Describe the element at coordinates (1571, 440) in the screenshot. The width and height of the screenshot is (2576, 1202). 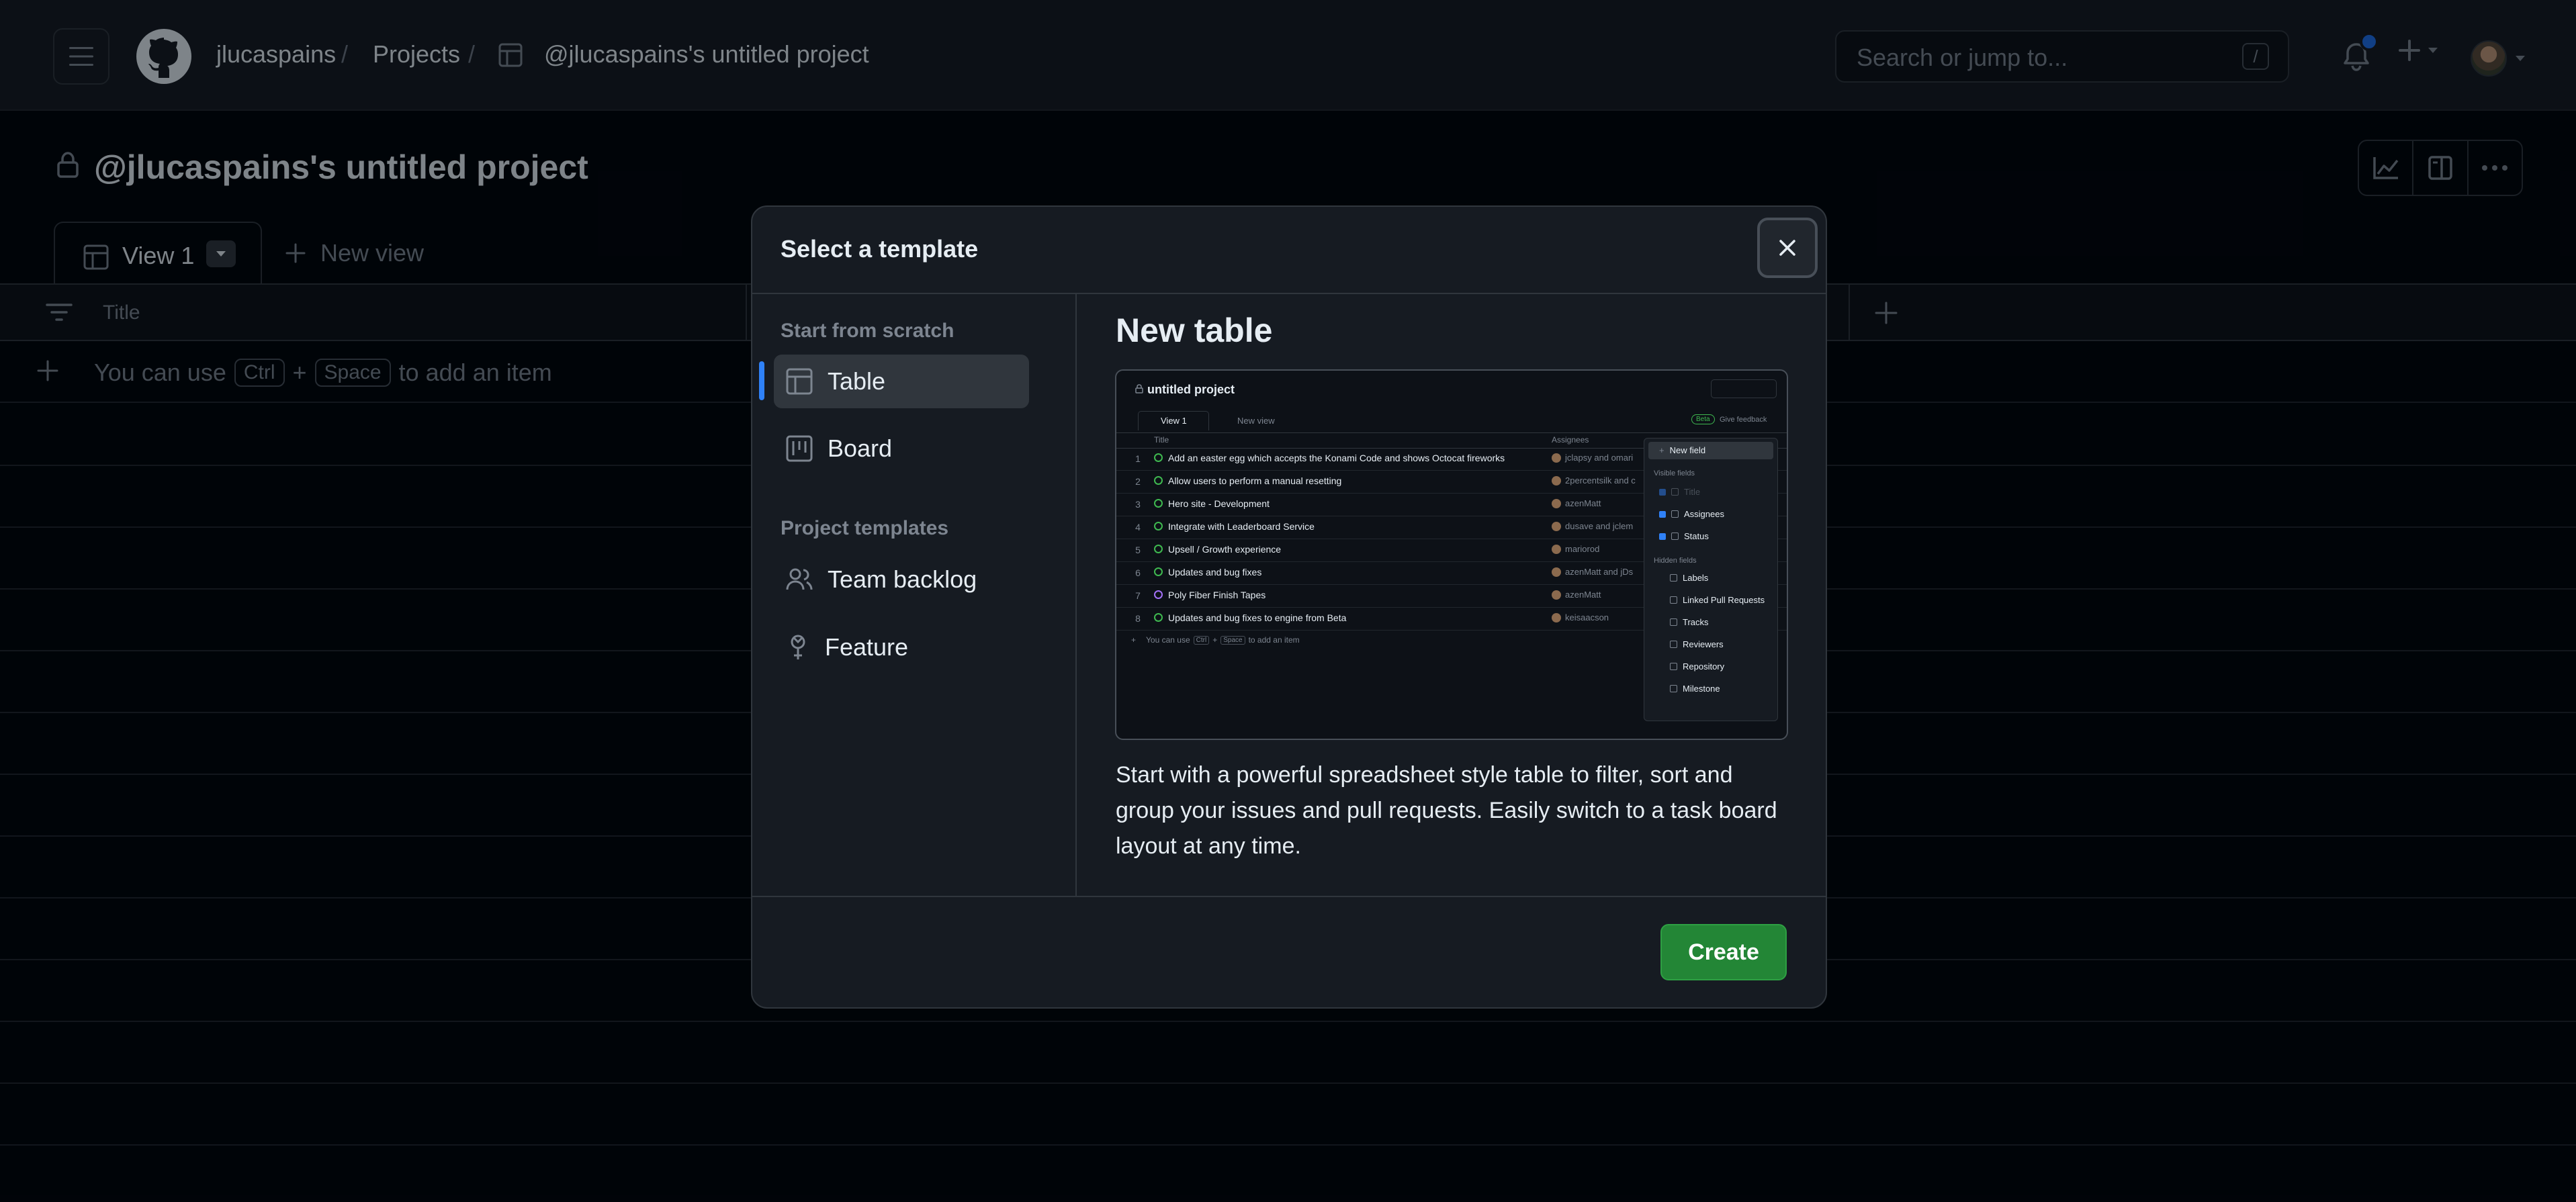
I see `preview-col-assignees: Assignees` at that location.